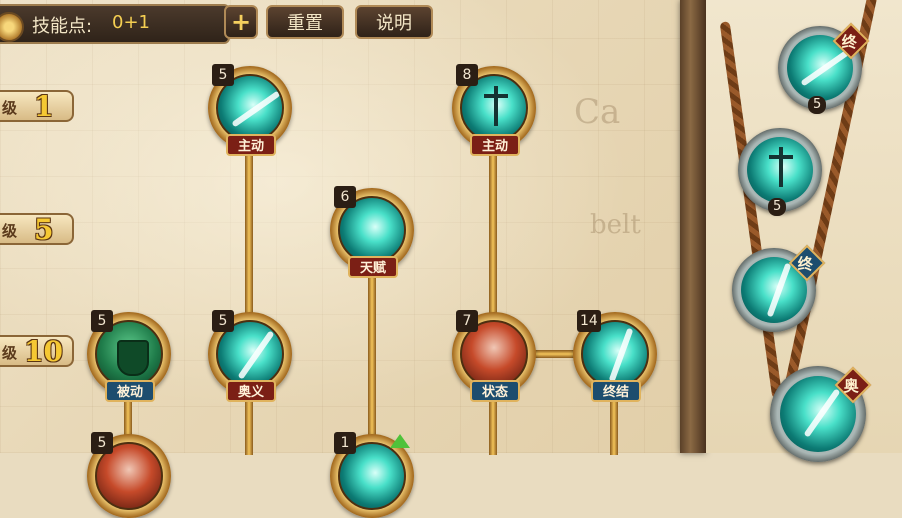 The width and height of the screenshot is (902, 518). I want to click on upgrade-arrow-icon, so click(400, 441).